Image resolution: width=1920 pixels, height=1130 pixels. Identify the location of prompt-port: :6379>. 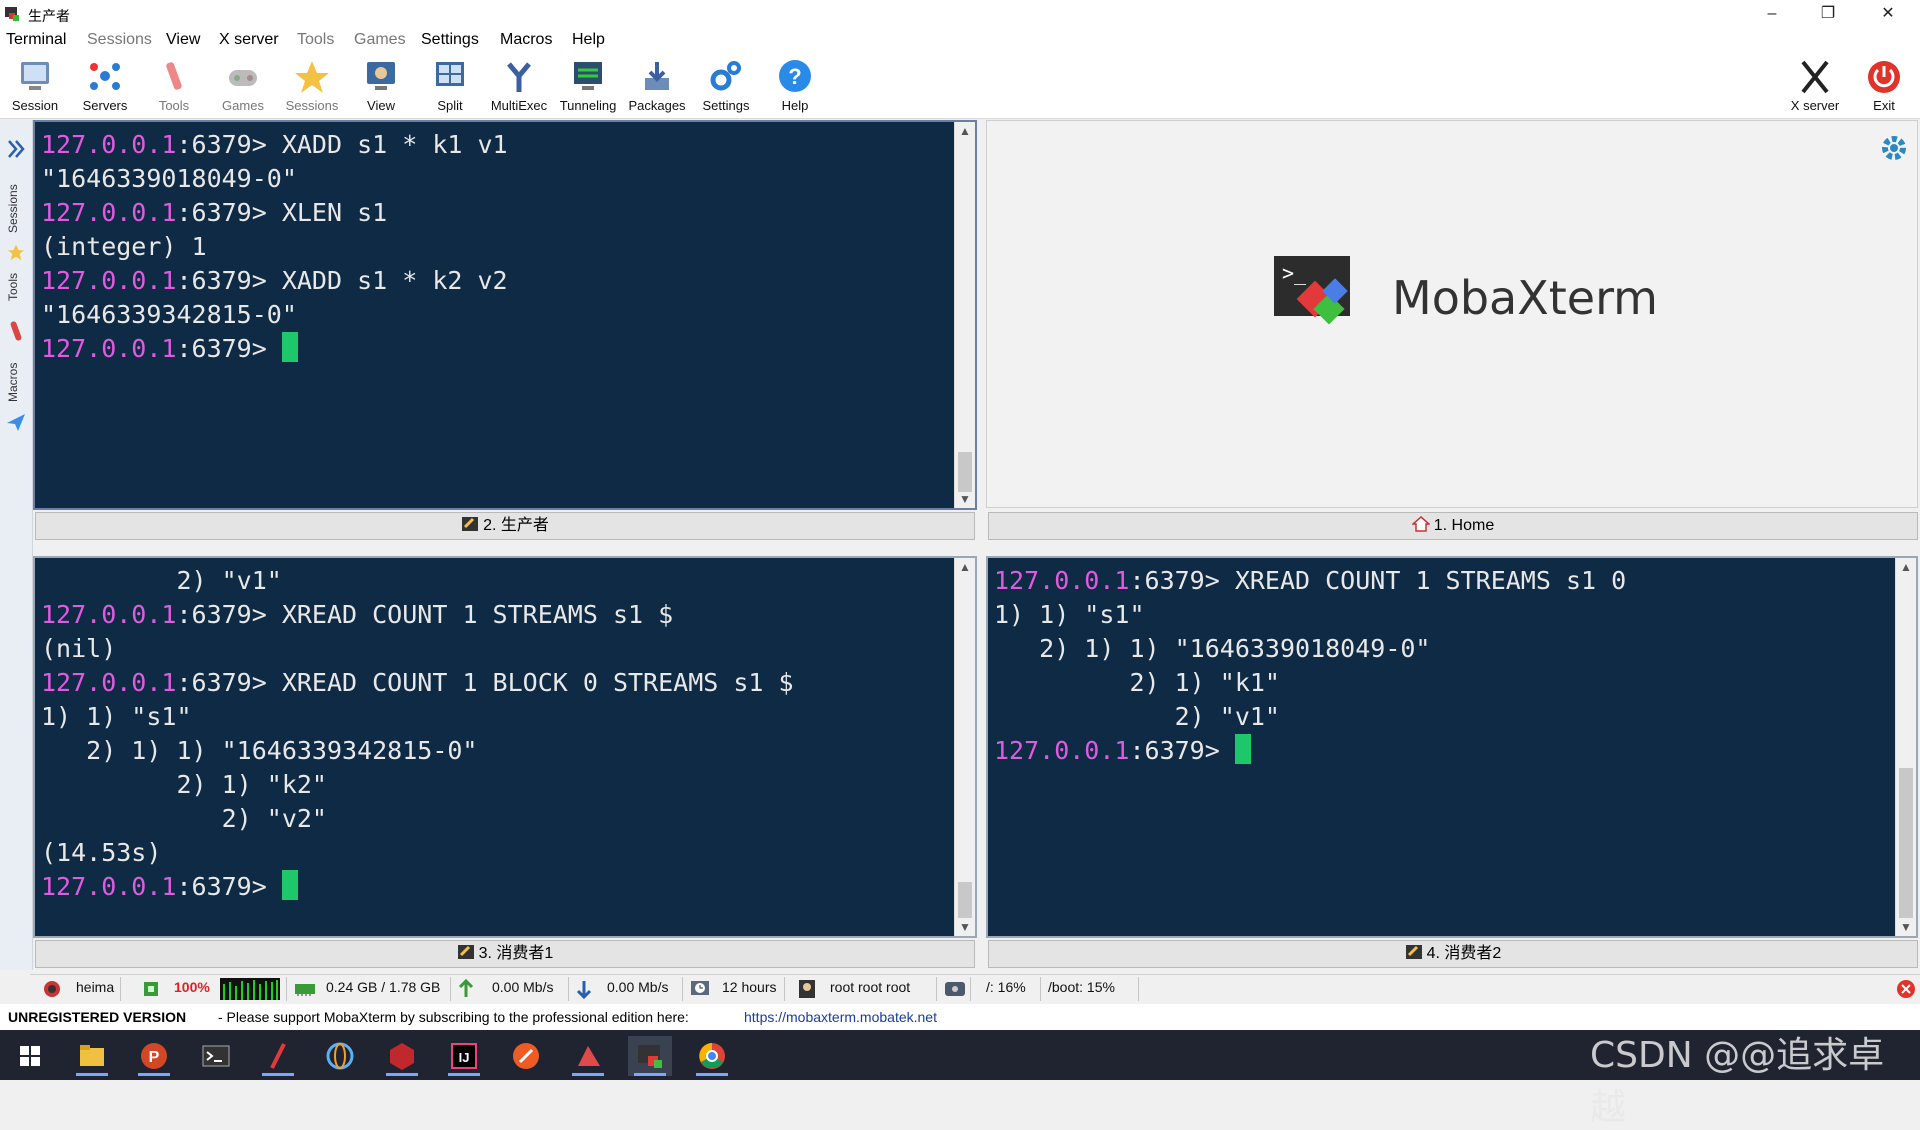
(229, 144).